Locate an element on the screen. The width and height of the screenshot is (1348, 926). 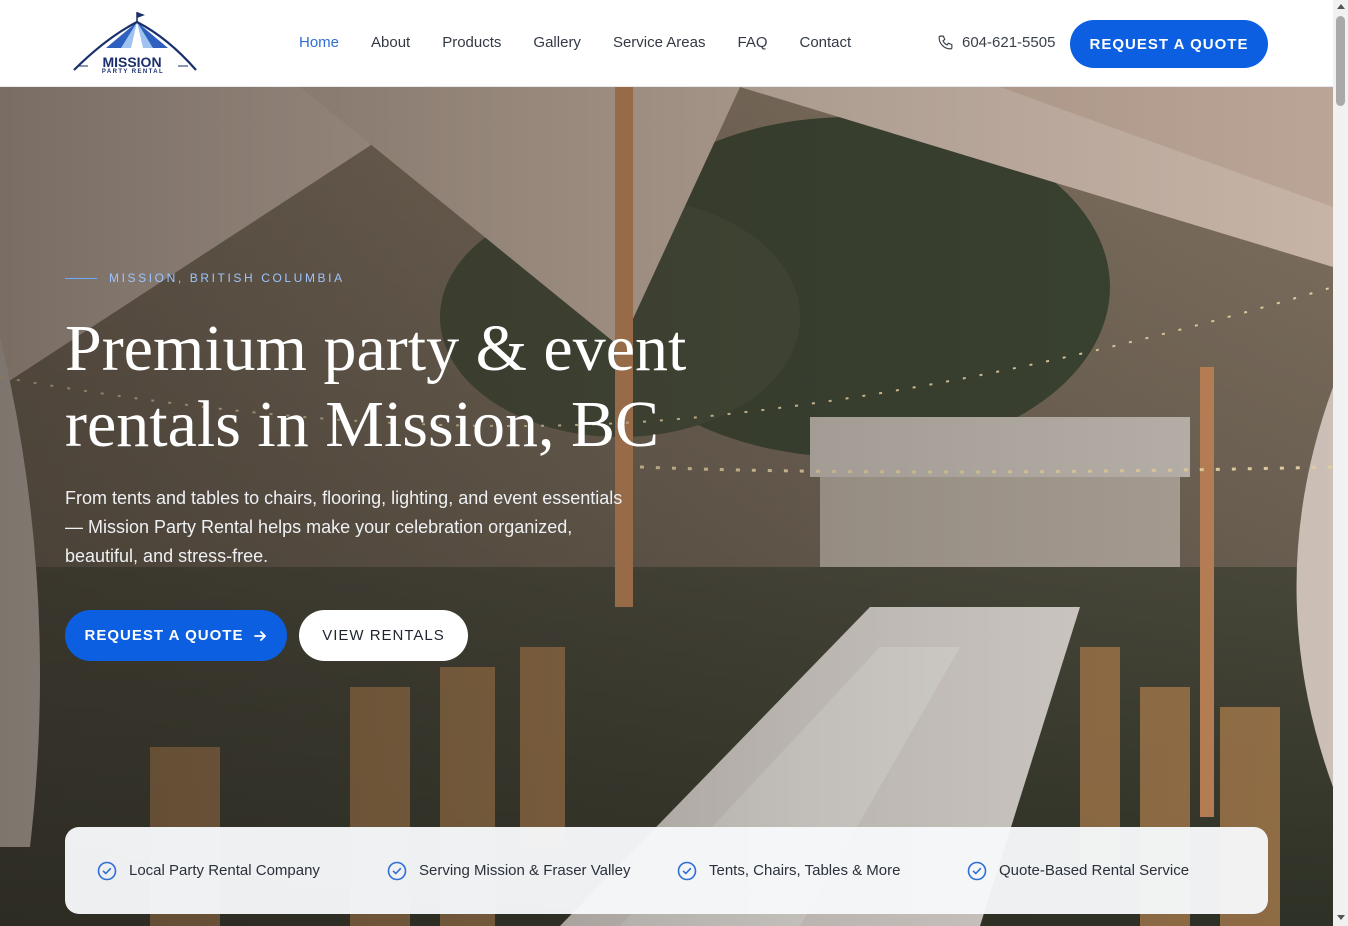
hero-quote-button: REQUEST A QUOTE is located at coordinates (176, 635).